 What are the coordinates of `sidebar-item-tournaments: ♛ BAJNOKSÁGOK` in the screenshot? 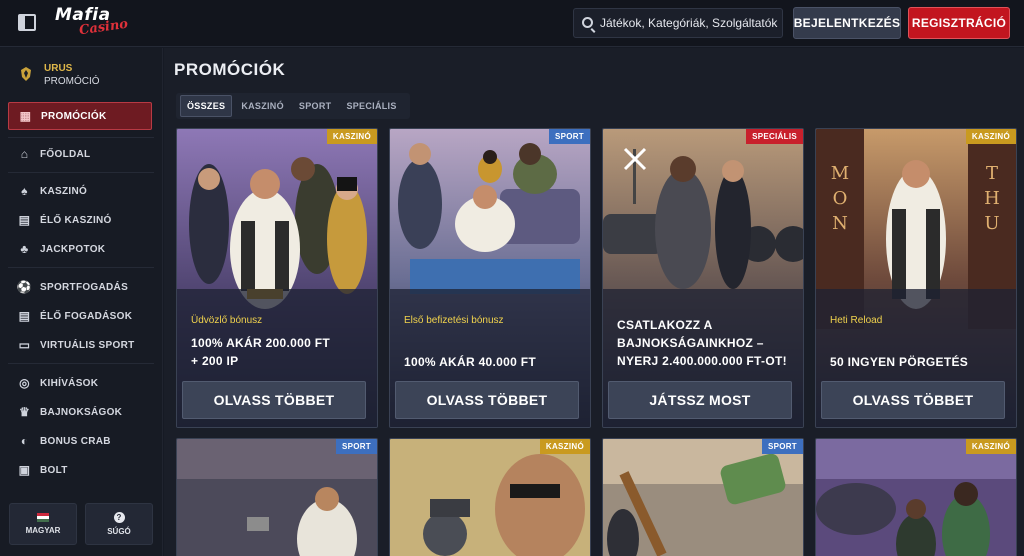 It's located at (80, 412).